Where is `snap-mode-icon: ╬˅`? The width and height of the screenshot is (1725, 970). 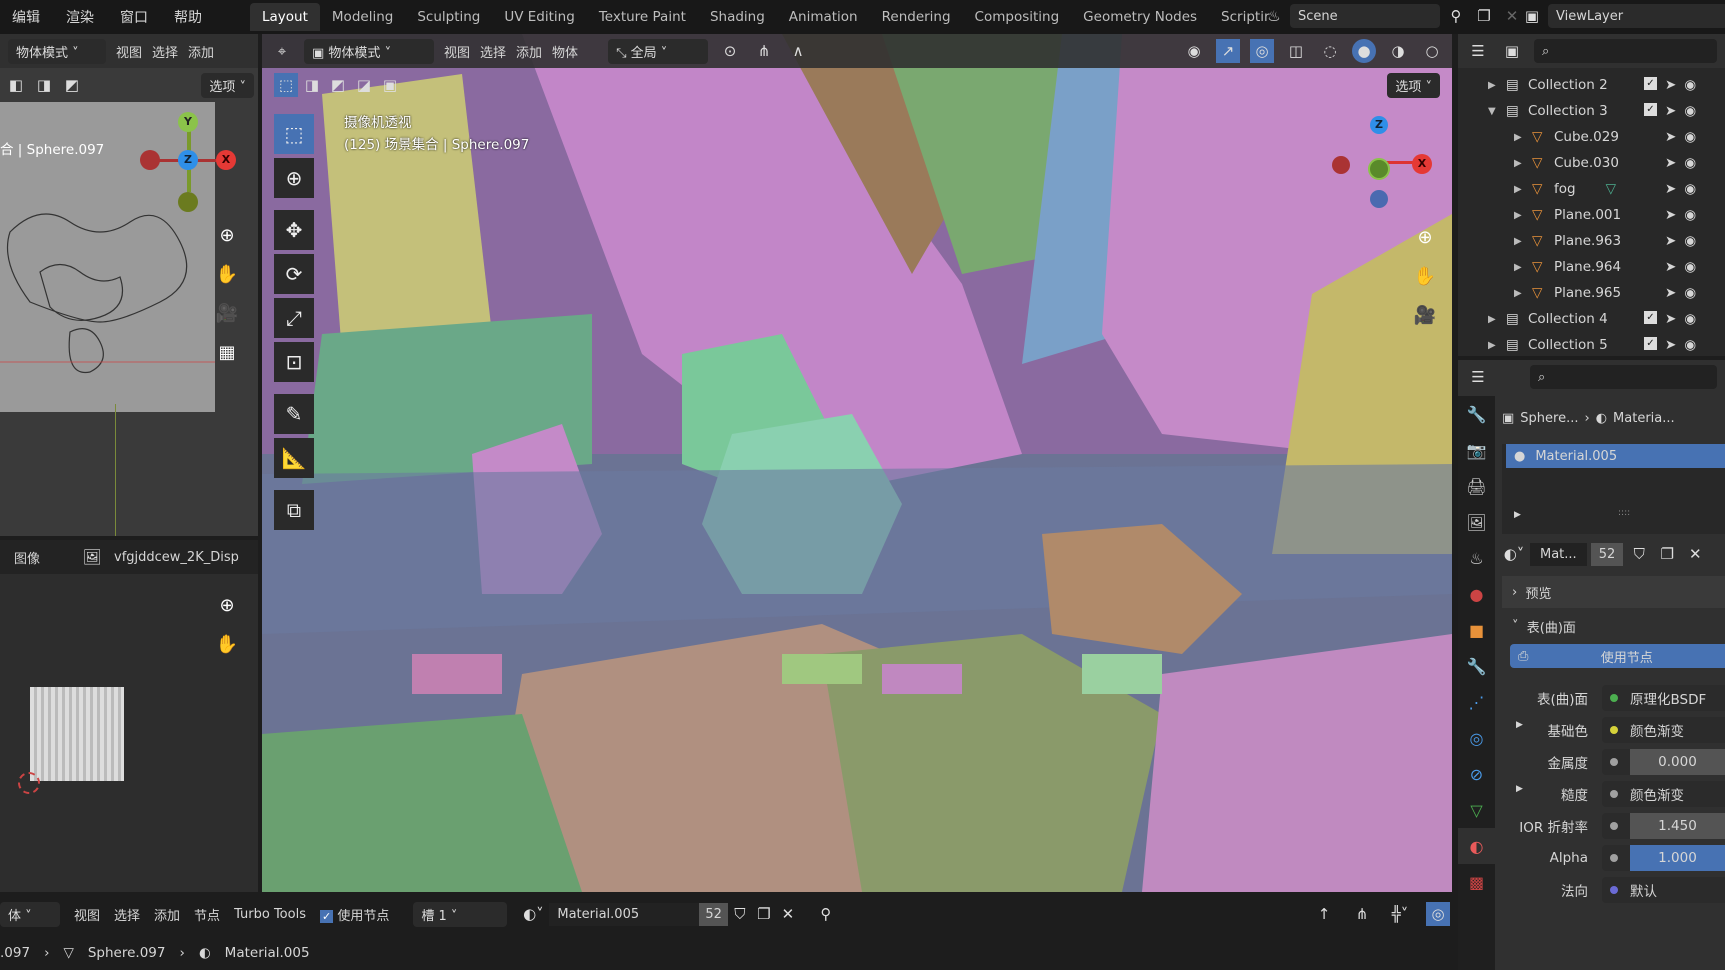 snap-mode-icon: ╬˅ is located at coordinates (1400, 914).